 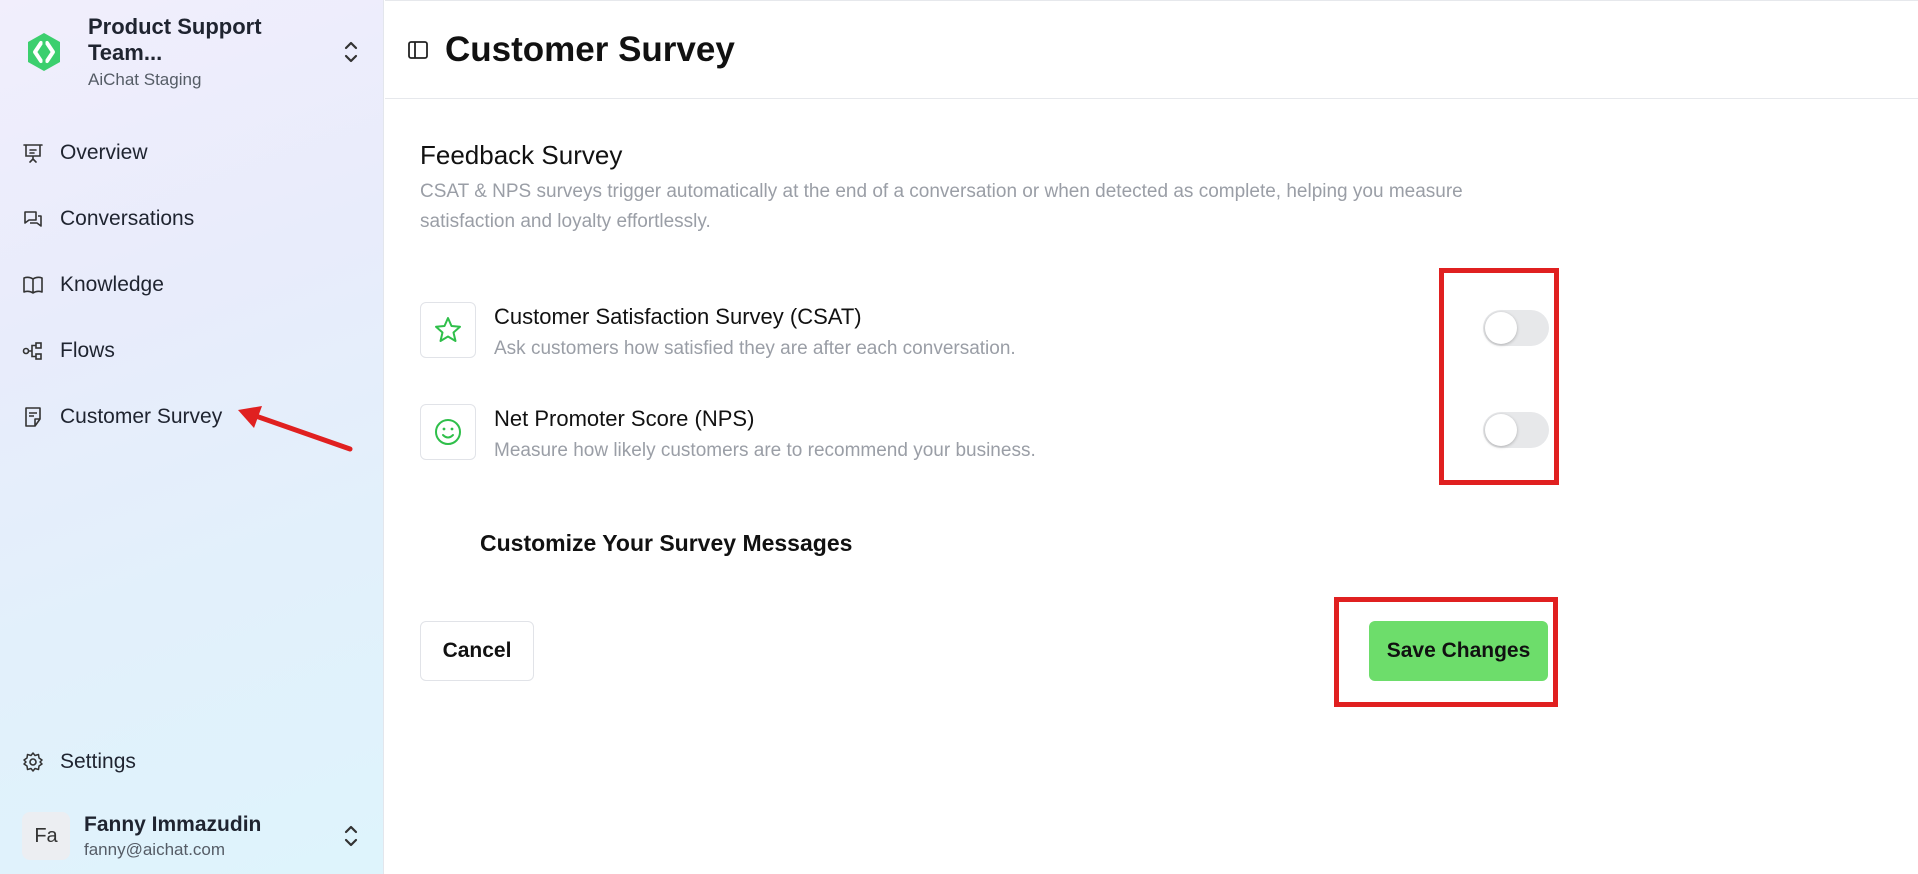 I want to click on sidebar-item-label: Overview, so click(x=104, y=152).